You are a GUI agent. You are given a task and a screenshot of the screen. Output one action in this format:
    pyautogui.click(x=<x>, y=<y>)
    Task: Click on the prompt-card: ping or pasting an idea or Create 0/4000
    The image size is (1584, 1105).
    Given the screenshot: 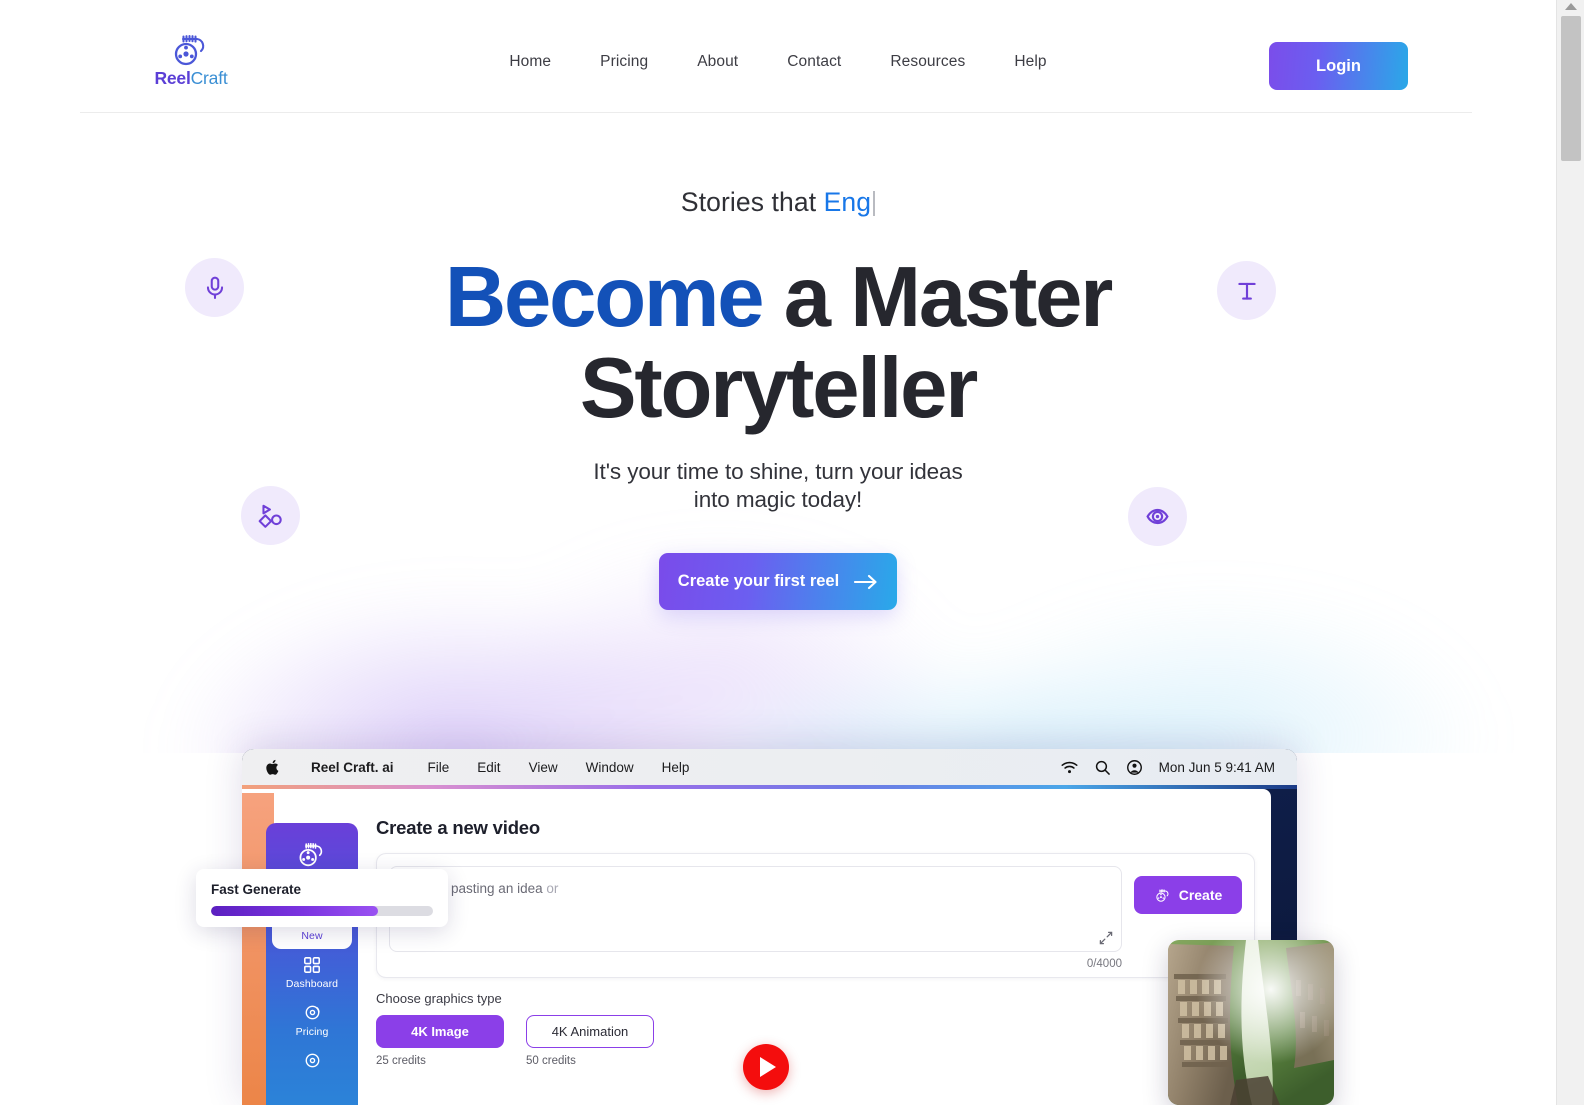 What is the action you would take?
    pyautogui.click(x=815, y=915)
    